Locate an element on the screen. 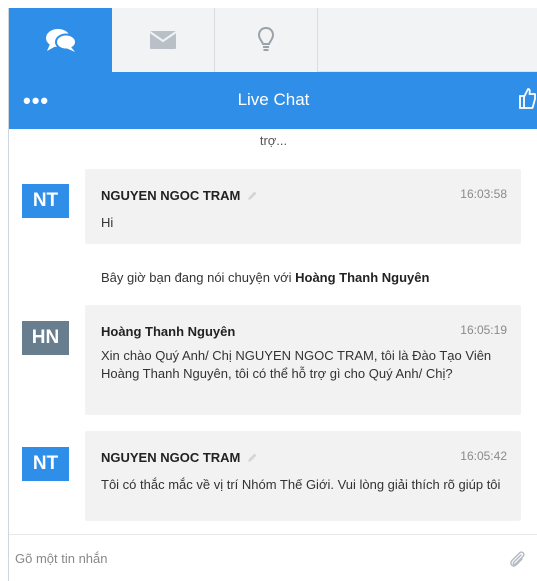 This screenshot has width=537, height=581. tab-bar-filler is located at coordinates (427, 39).